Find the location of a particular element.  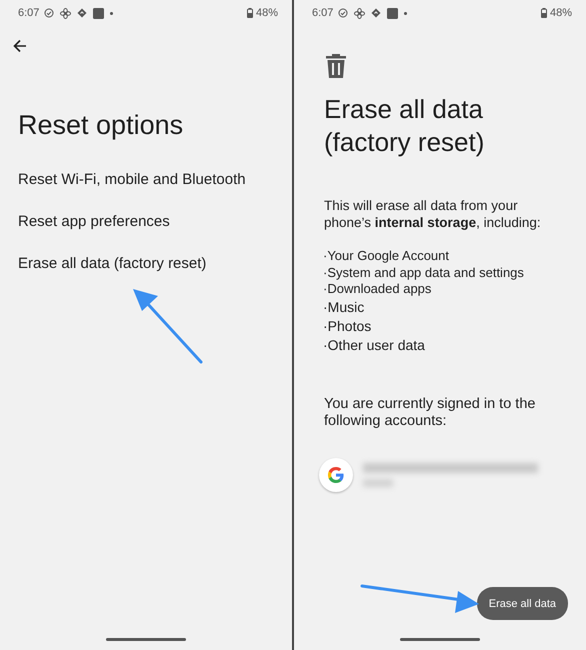

list-item: ·Photos is located at coordinates (347, 326).